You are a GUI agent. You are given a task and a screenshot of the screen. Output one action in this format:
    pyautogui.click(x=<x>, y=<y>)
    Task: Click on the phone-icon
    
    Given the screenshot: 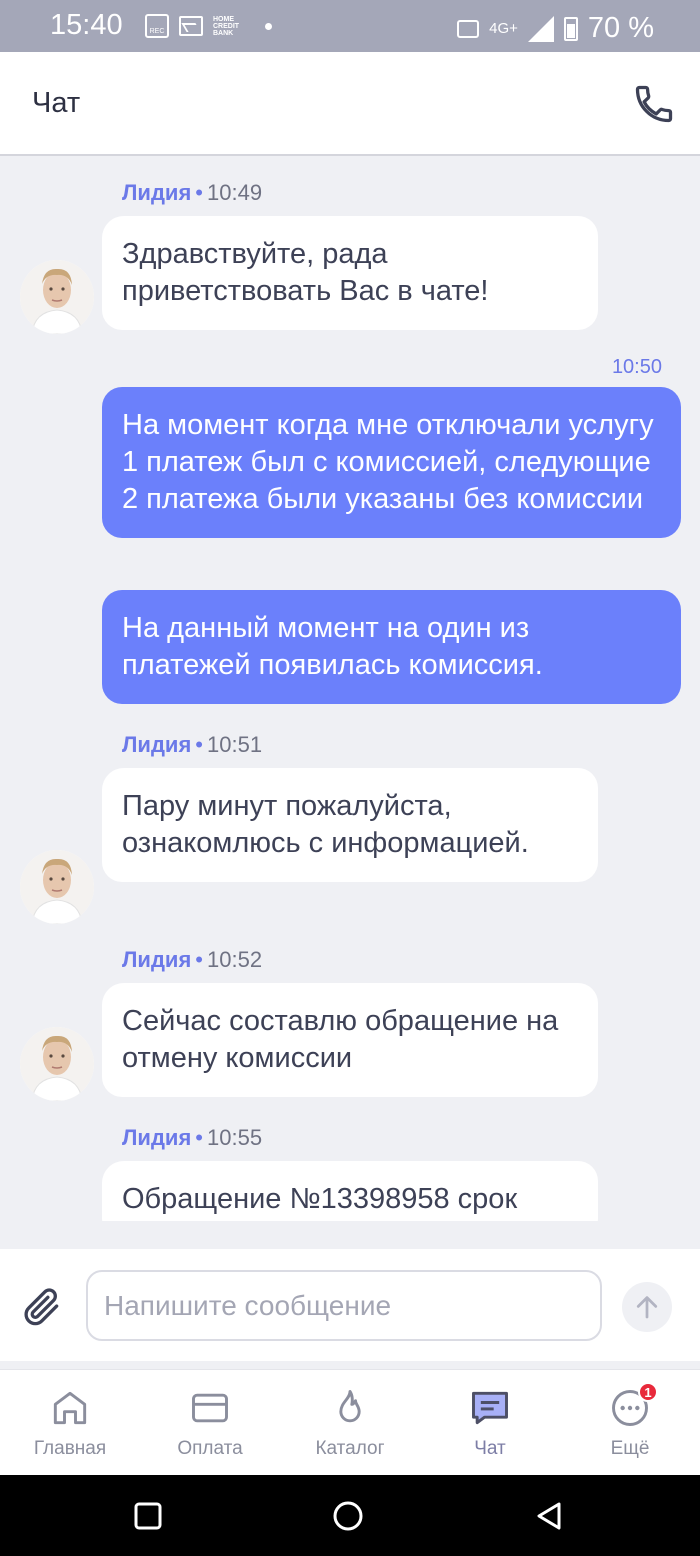 What is the action you would take?
    pyautogui.click(x=654, y=104)
    